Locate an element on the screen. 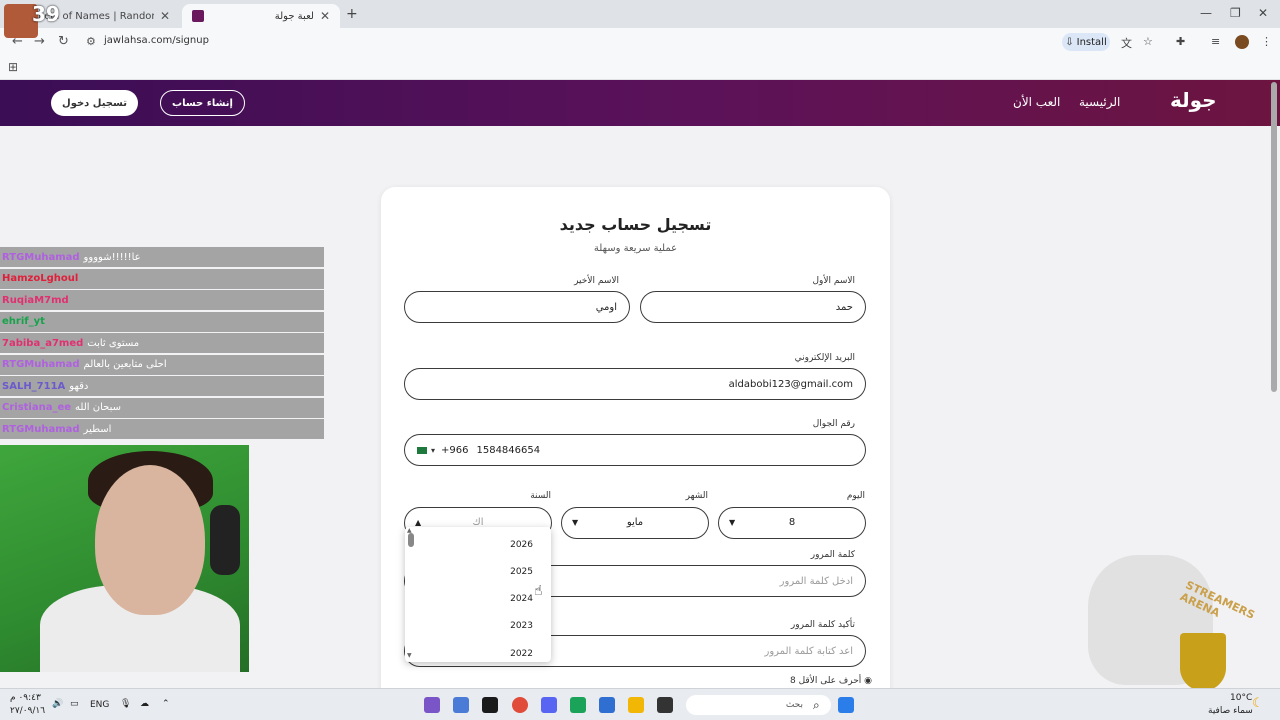 The width and height of the screenshot is (1280, 720). weather-temp: 10°C is located at coordinates (1241, 698).